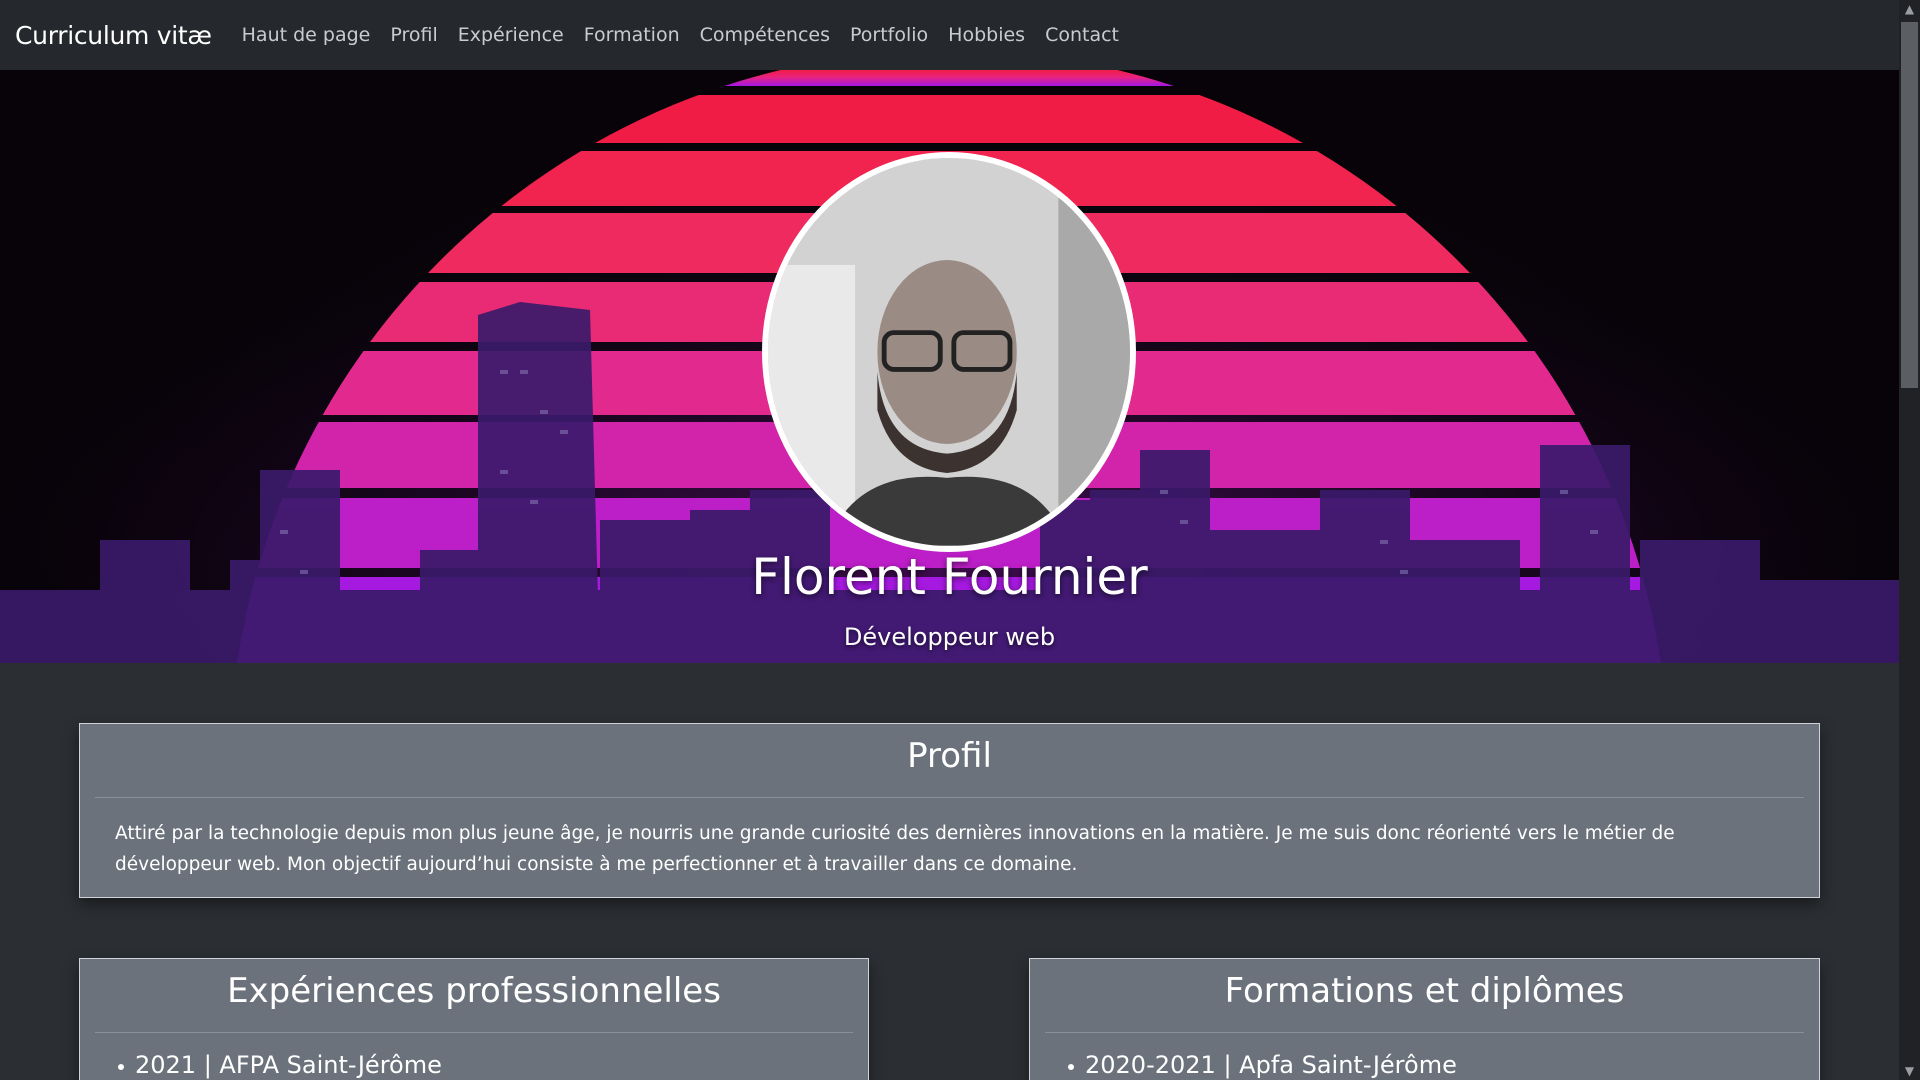 The width and height of the screenshot is (1920, 1080). What do you see at coordinates (949, 637) in the screenshot?
I see `hero-subtitle: Développeur web` at bounding box center [949, 637].